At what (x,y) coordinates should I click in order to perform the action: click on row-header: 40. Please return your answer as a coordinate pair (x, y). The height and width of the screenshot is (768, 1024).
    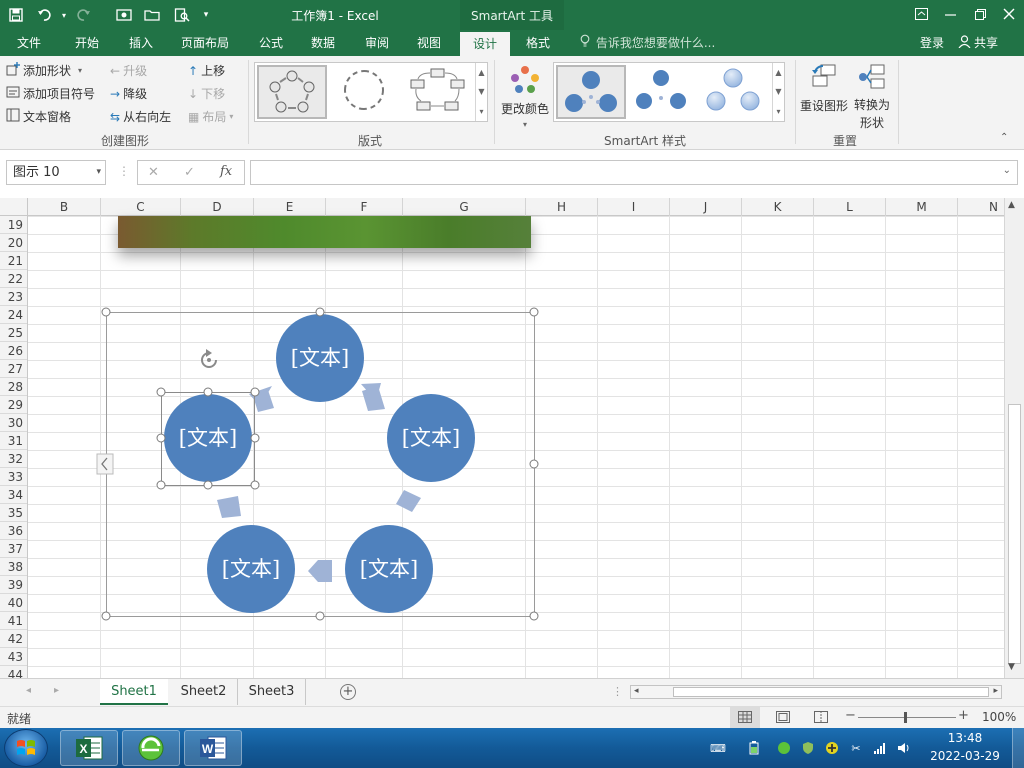
    Looking at the image, I should click on (13, 603).